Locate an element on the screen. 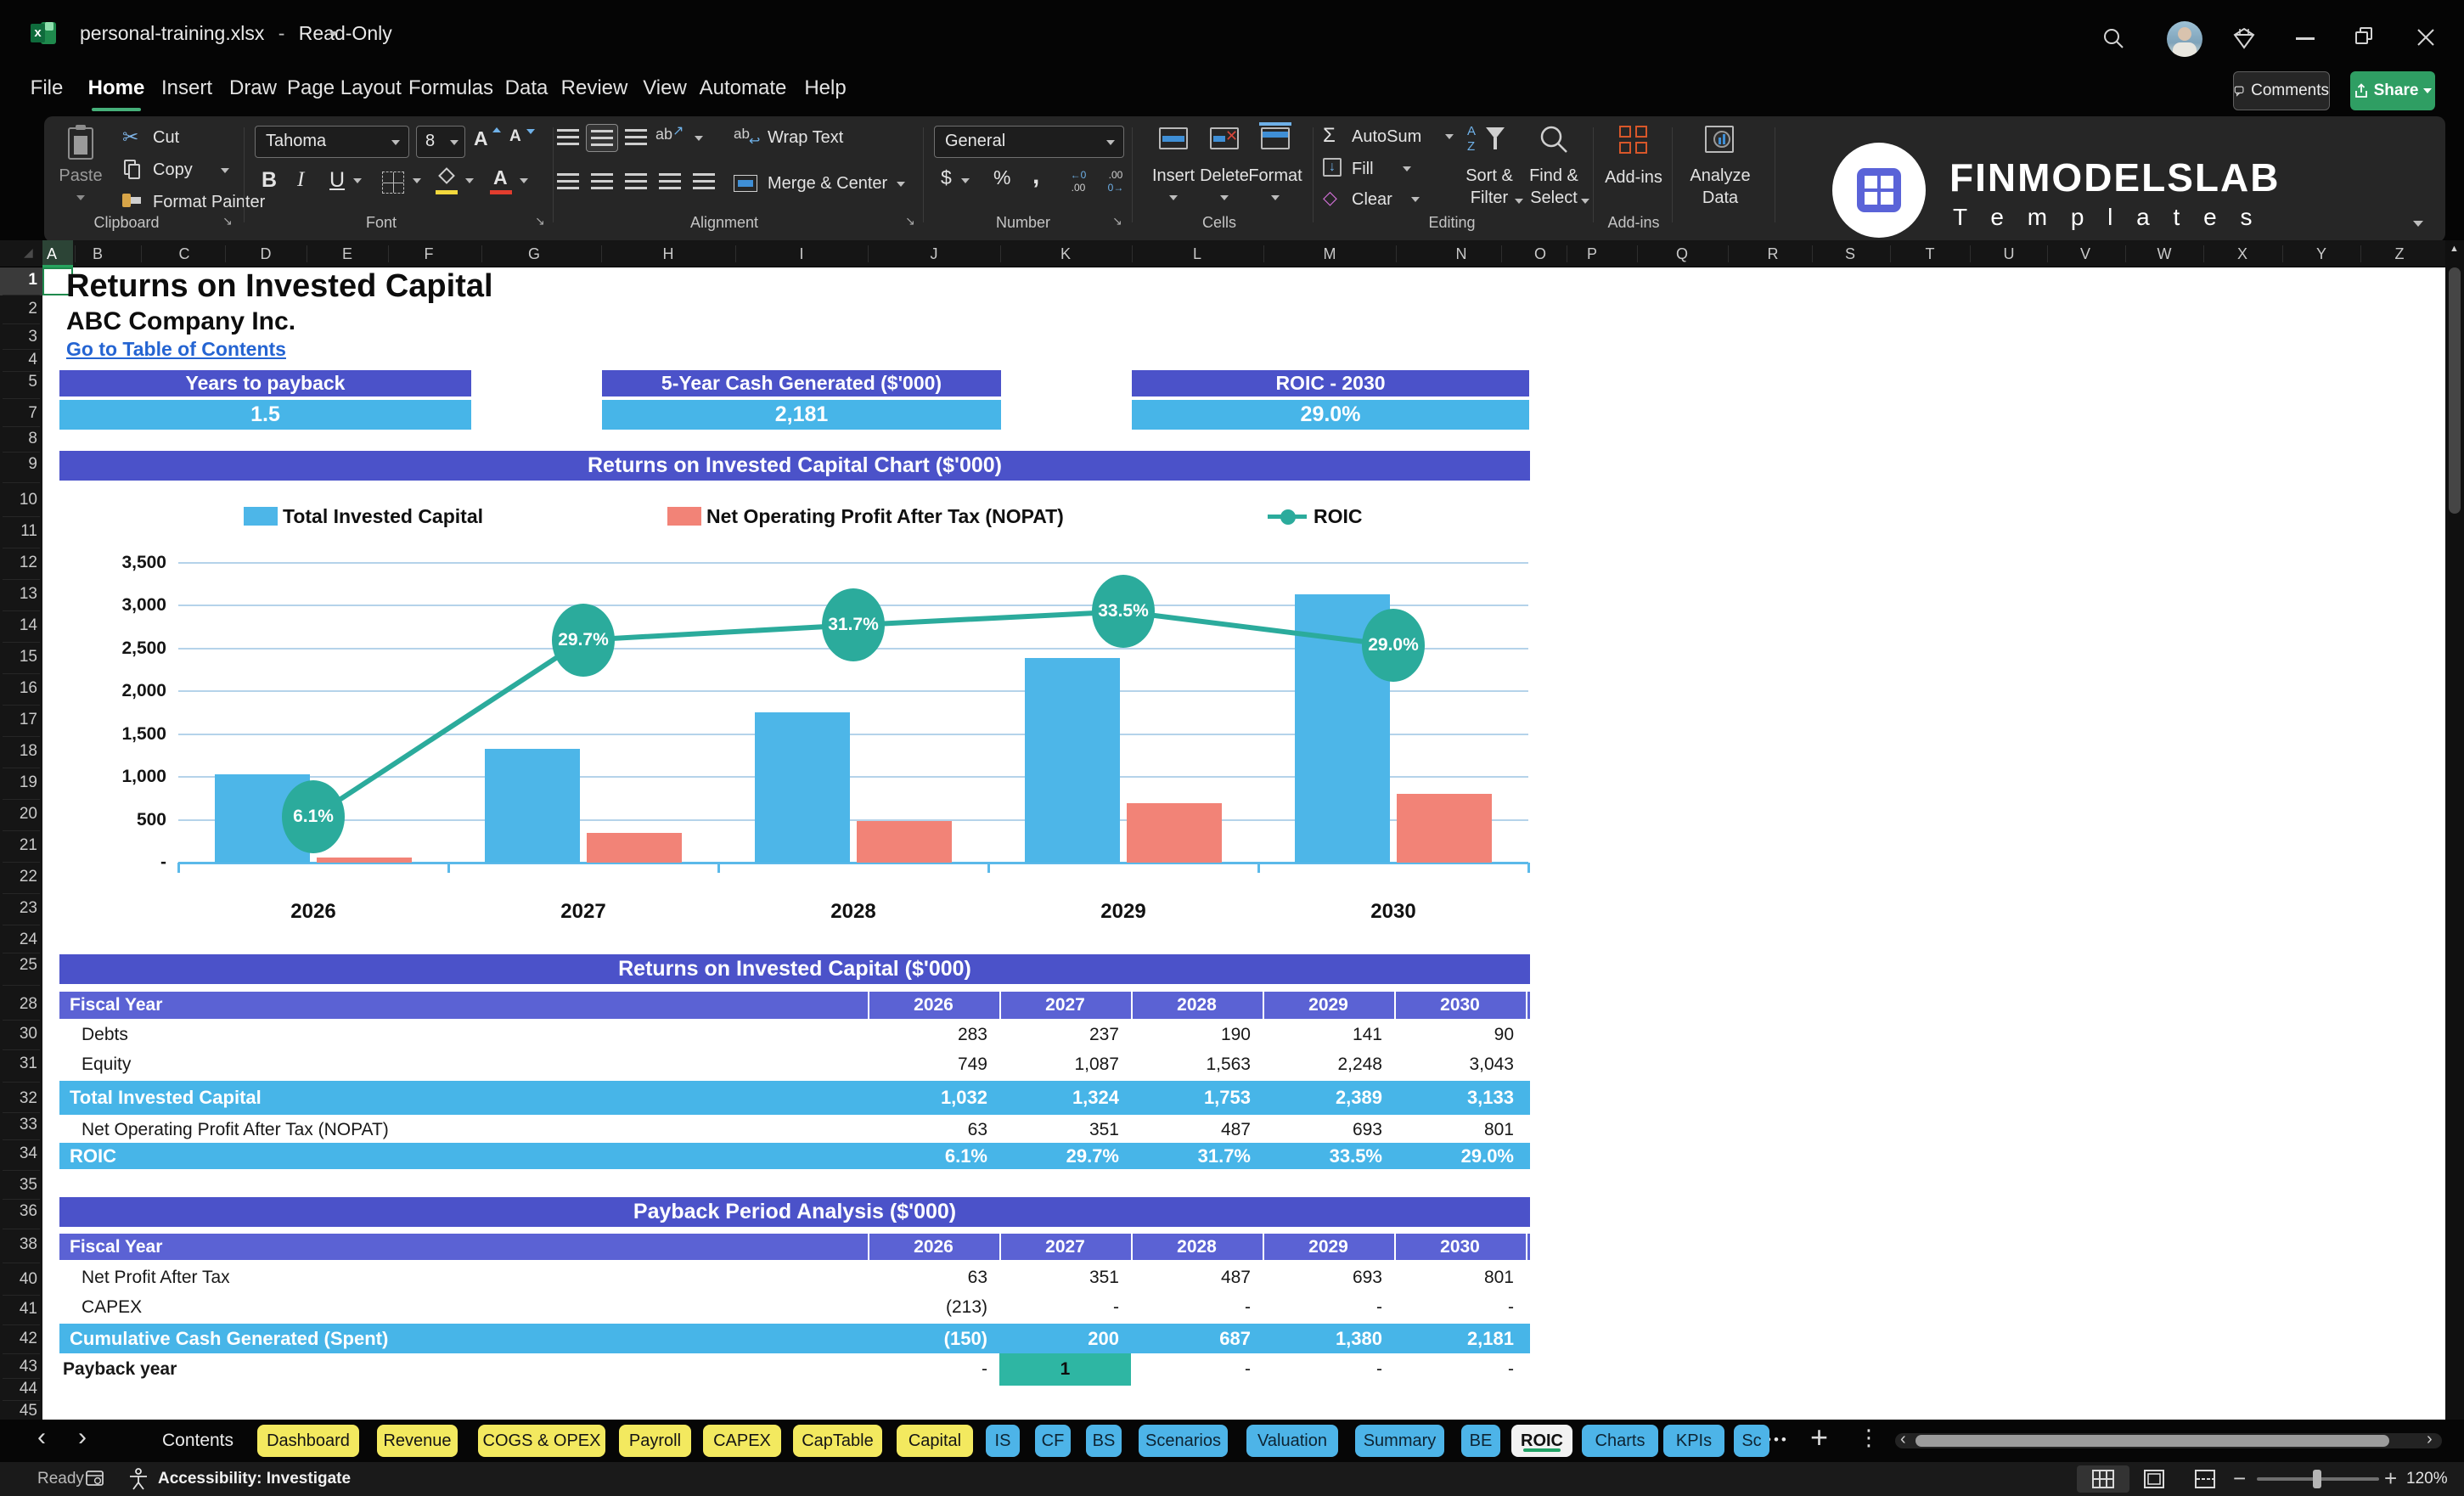 Image resolution: width=2464 pixels, height=1496 pixels. sheet-tab-be: BE is located at coordinates (1480, 1441).